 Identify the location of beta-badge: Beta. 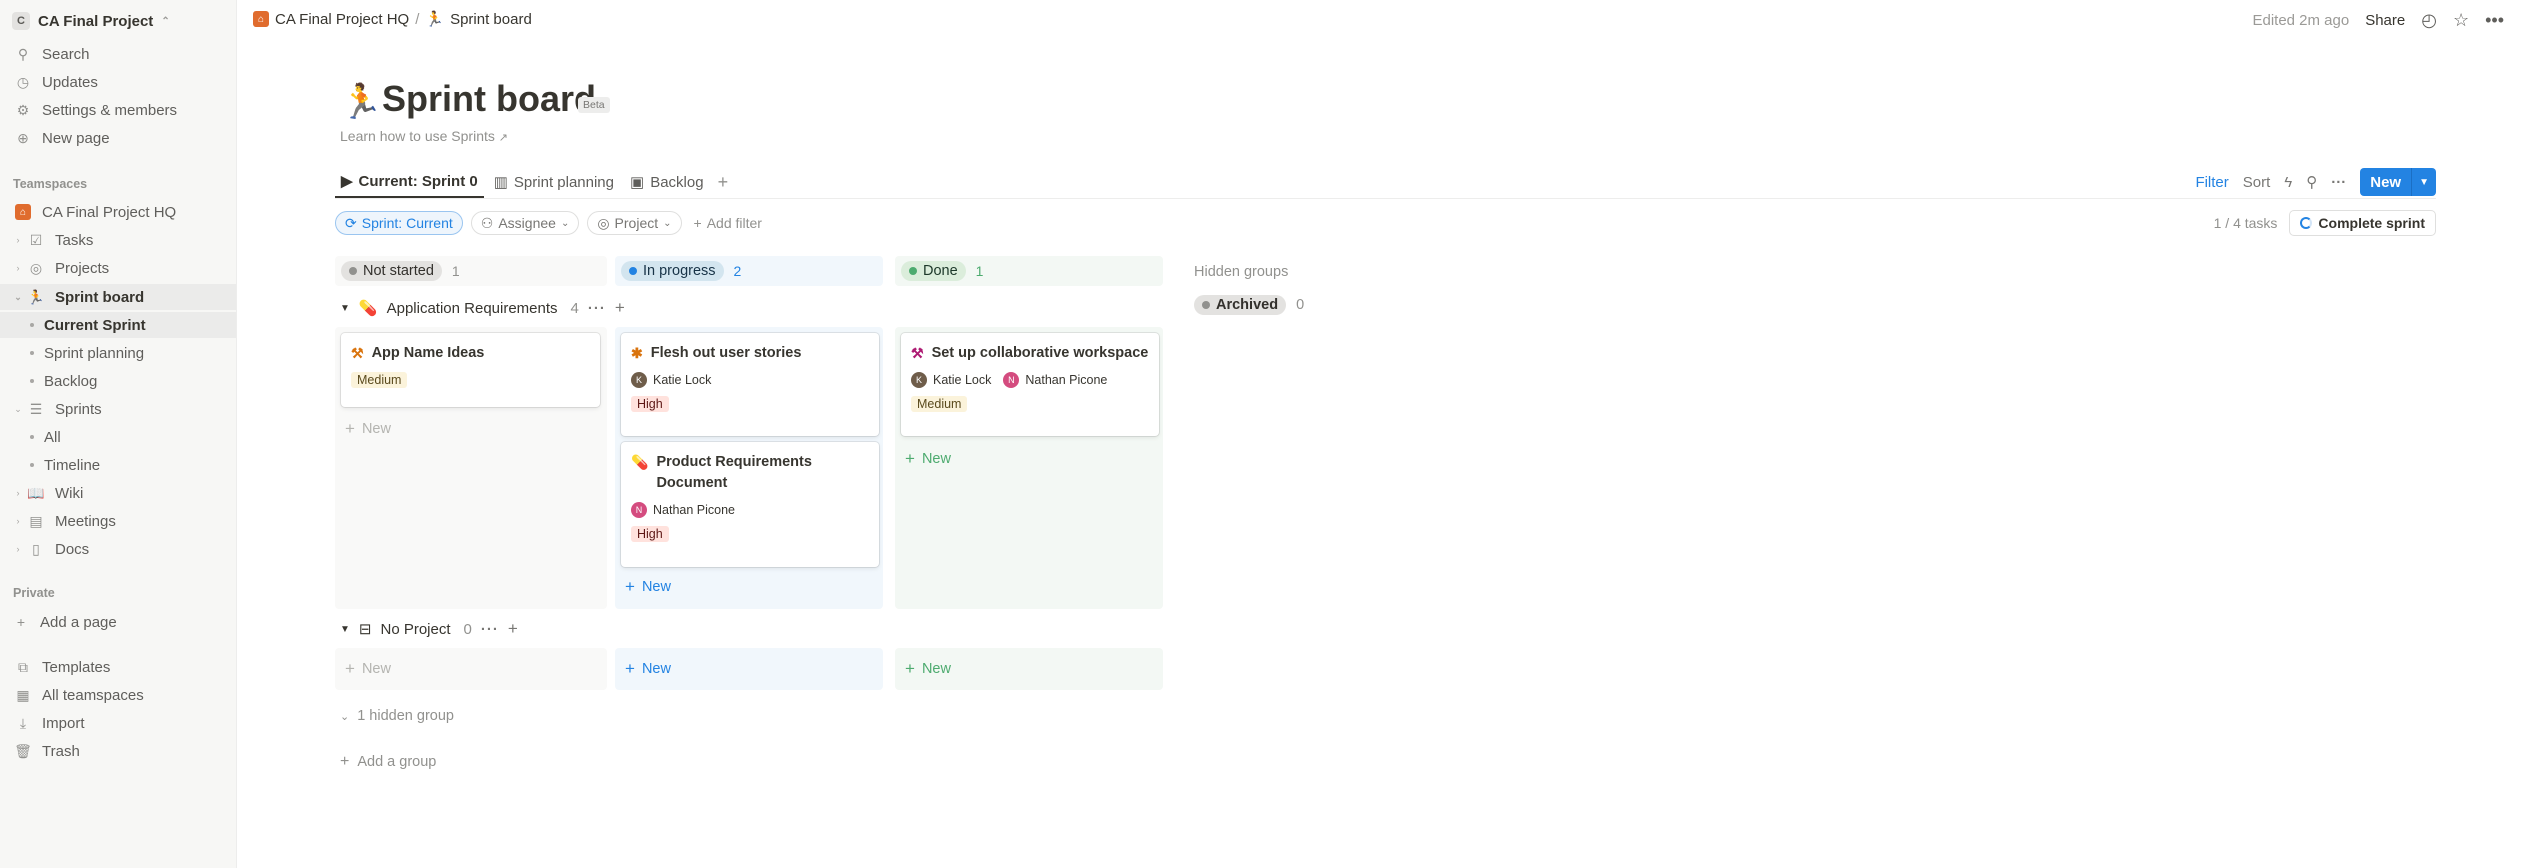
(594, 105).